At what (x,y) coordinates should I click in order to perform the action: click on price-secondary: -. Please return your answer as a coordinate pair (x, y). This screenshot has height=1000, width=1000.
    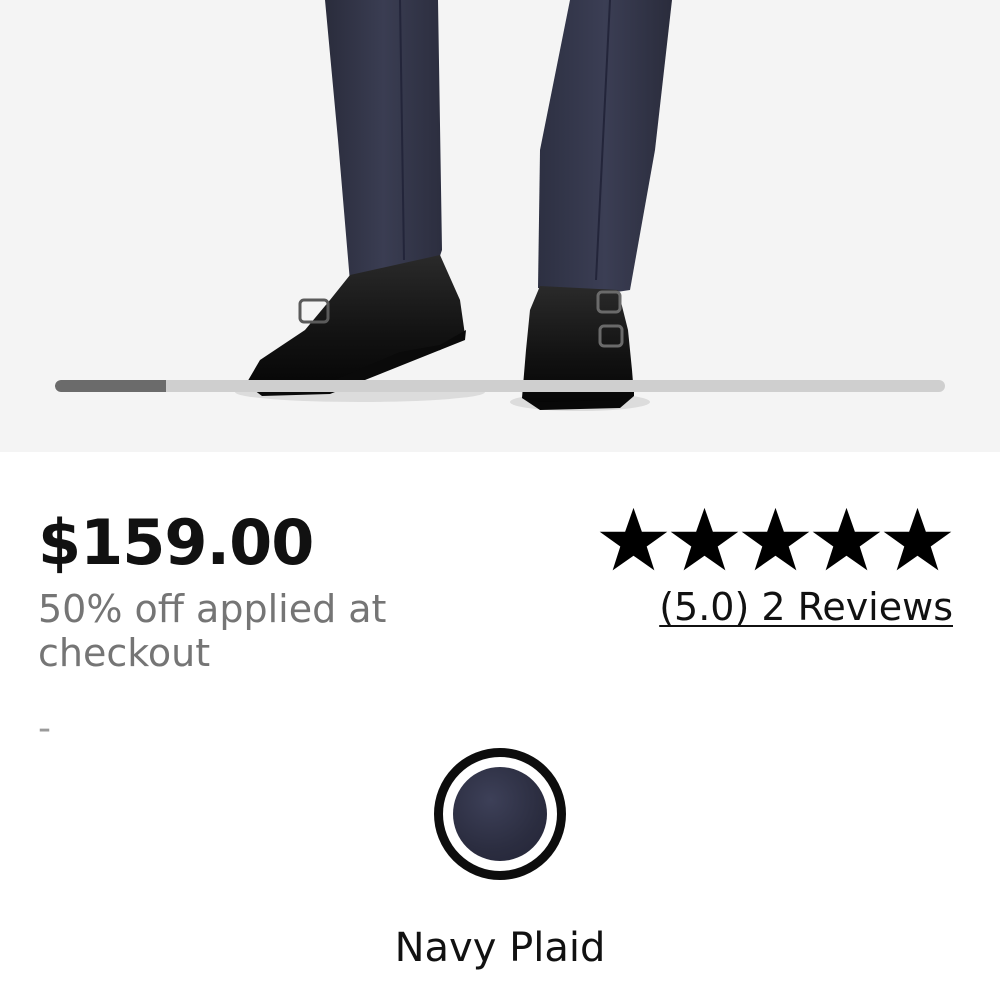
    Looking at the image, I should click on (44, 728).